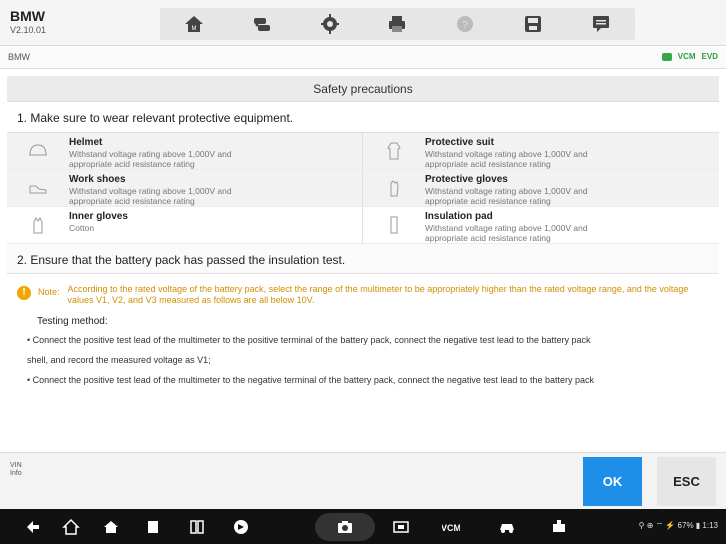 The height and width of the screenshot is (544, 726). I want to click on remote-support-icon, so click(559, 526).